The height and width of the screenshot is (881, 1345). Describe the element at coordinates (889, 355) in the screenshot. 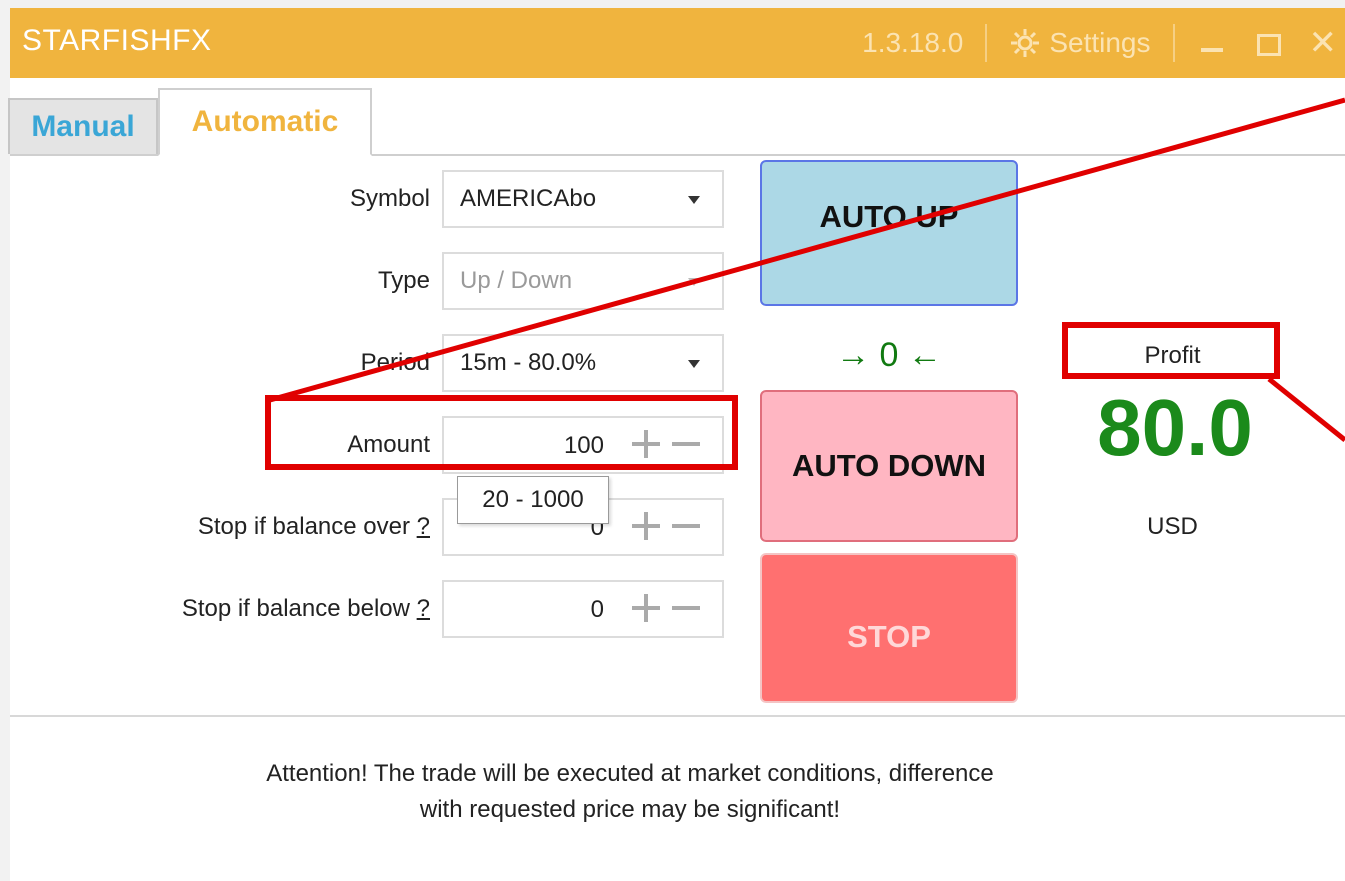

I see `trade-counter: → 0 ←` at that location.